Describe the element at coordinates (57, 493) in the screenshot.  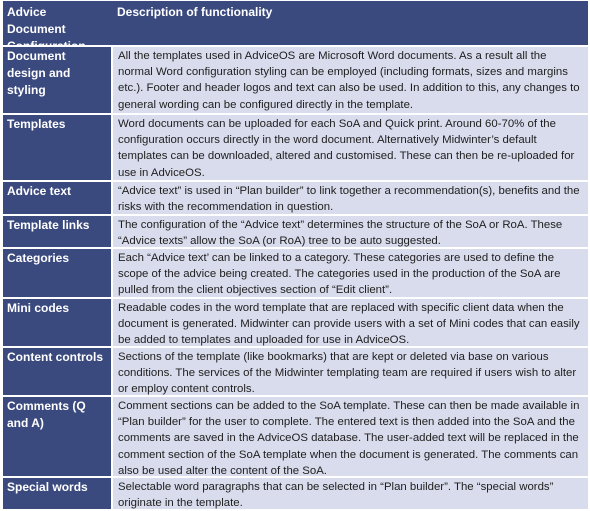
I see `row-label: Special words` at that location.